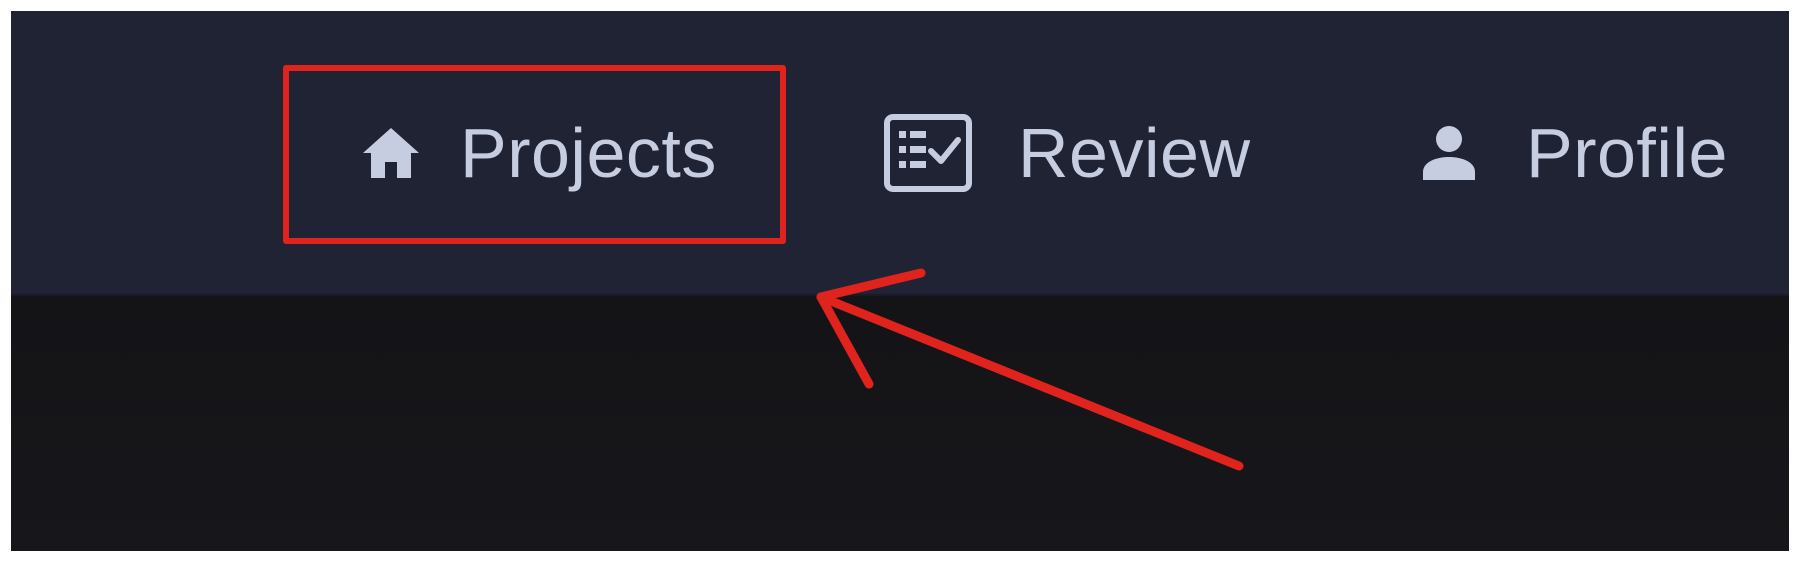 The height and width of the screenshot is (562, 1800). I want to click on home-icon, so click(391, 153).